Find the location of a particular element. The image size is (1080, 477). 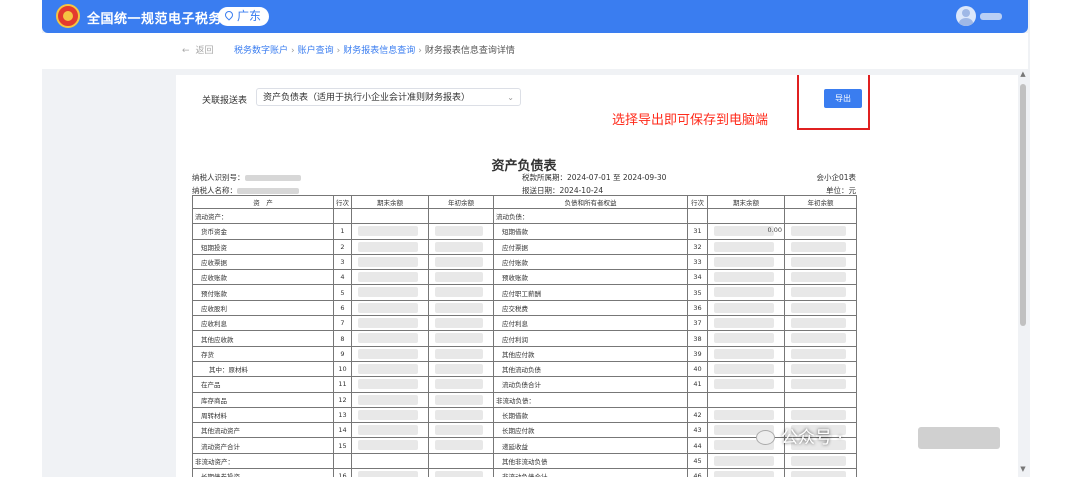

column-header: 负债和所有者权益 is located at coordinates (590, 202).